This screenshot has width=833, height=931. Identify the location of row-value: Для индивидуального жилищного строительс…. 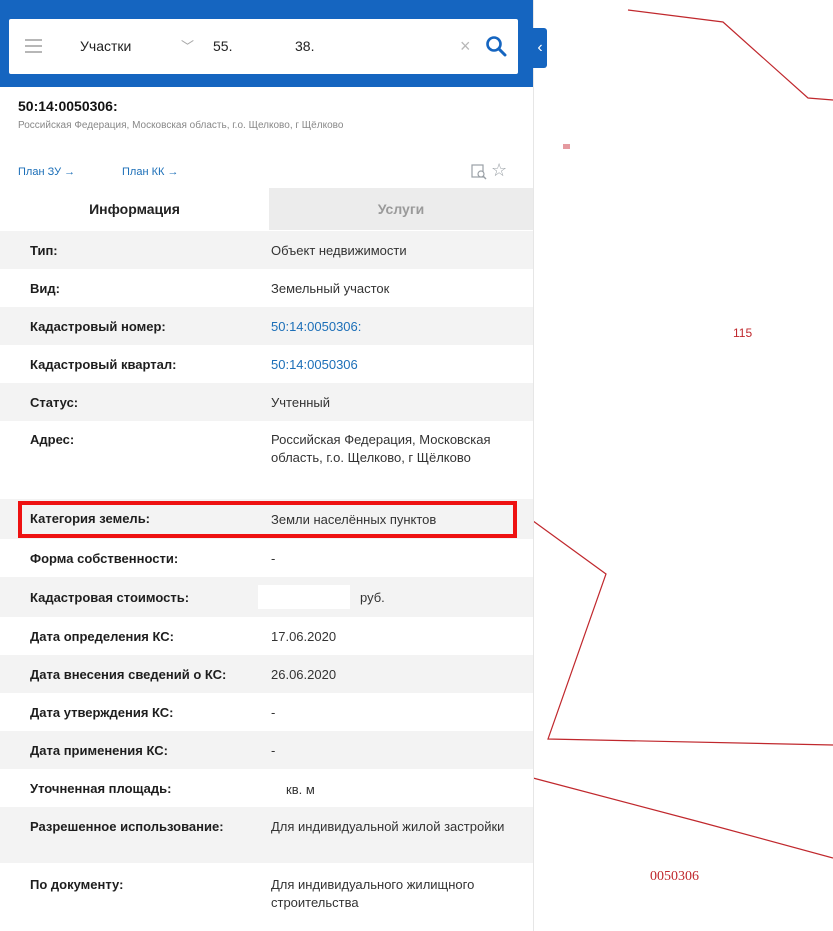
(373, 893).